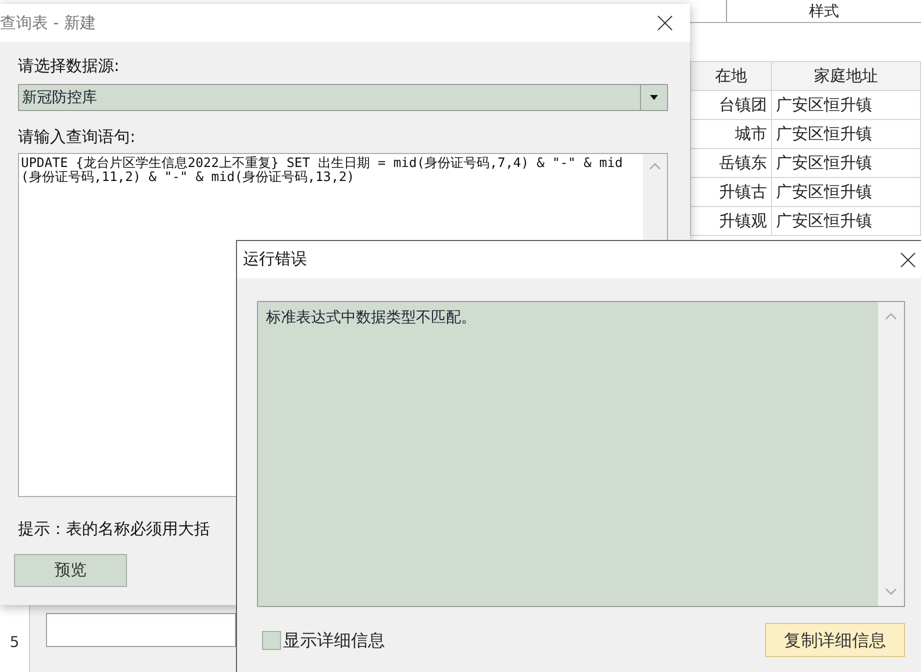 Image resolution: width=921 pixels, height=672 pixels. What do you see at coordinates (48, 23) in the screenshot?
I see `window-title: 查询表 - 新建` at bounding box center [48, 23].